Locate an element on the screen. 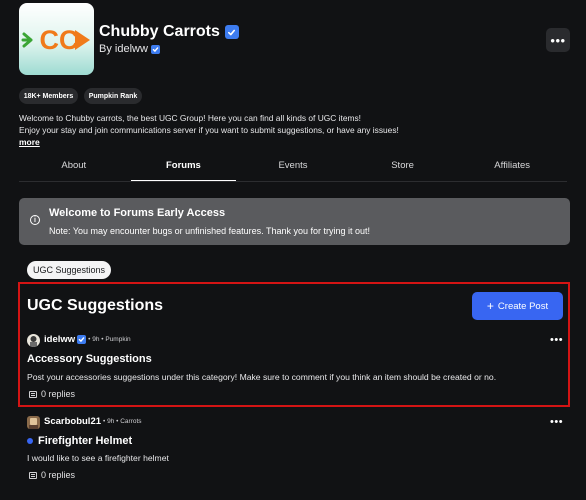 The width and height of the screenshot is (586, 500). tab-forums: Forums is located at coordinates (184, 167).